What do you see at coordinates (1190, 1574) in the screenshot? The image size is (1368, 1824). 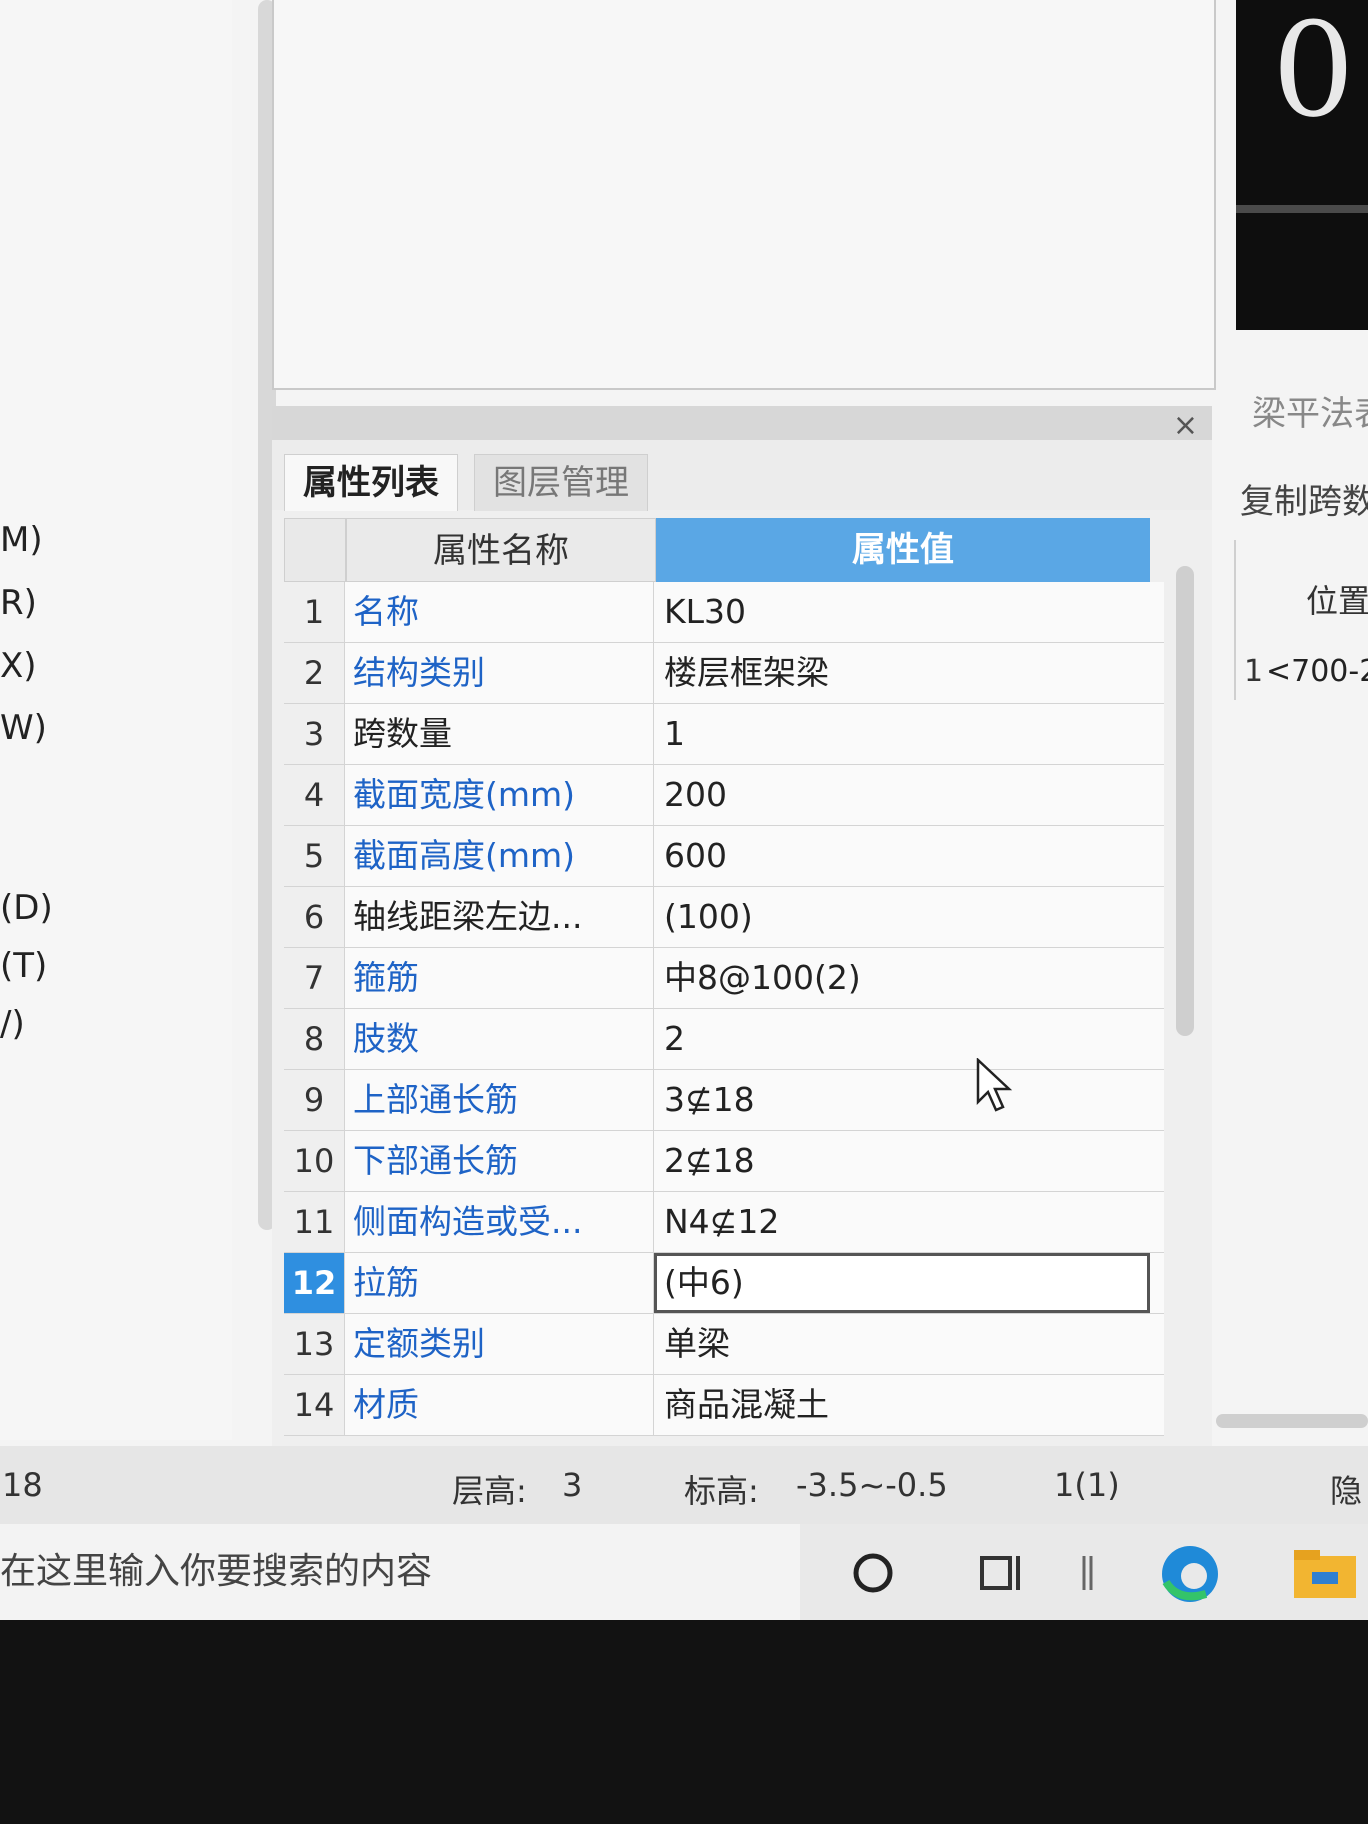 I see `edge-icon` at bounding box center [1190, 1574].